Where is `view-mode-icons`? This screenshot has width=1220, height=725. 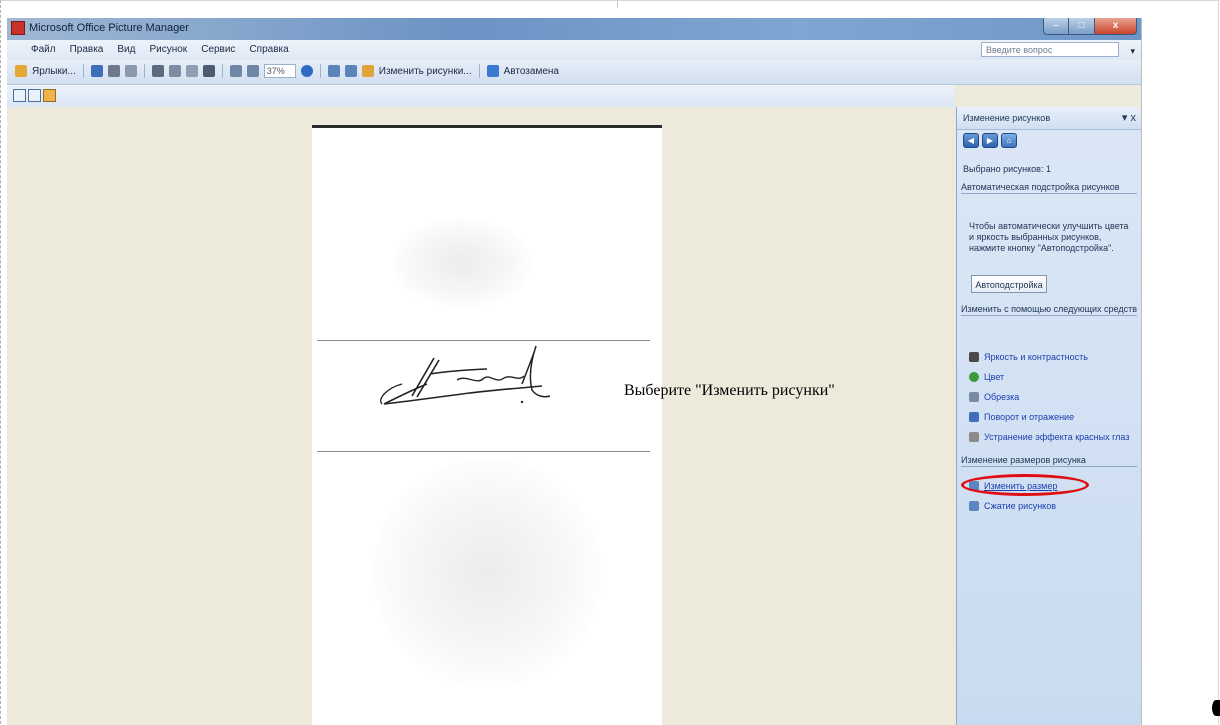 view-mode-icons is located at coordinates (34, 95).